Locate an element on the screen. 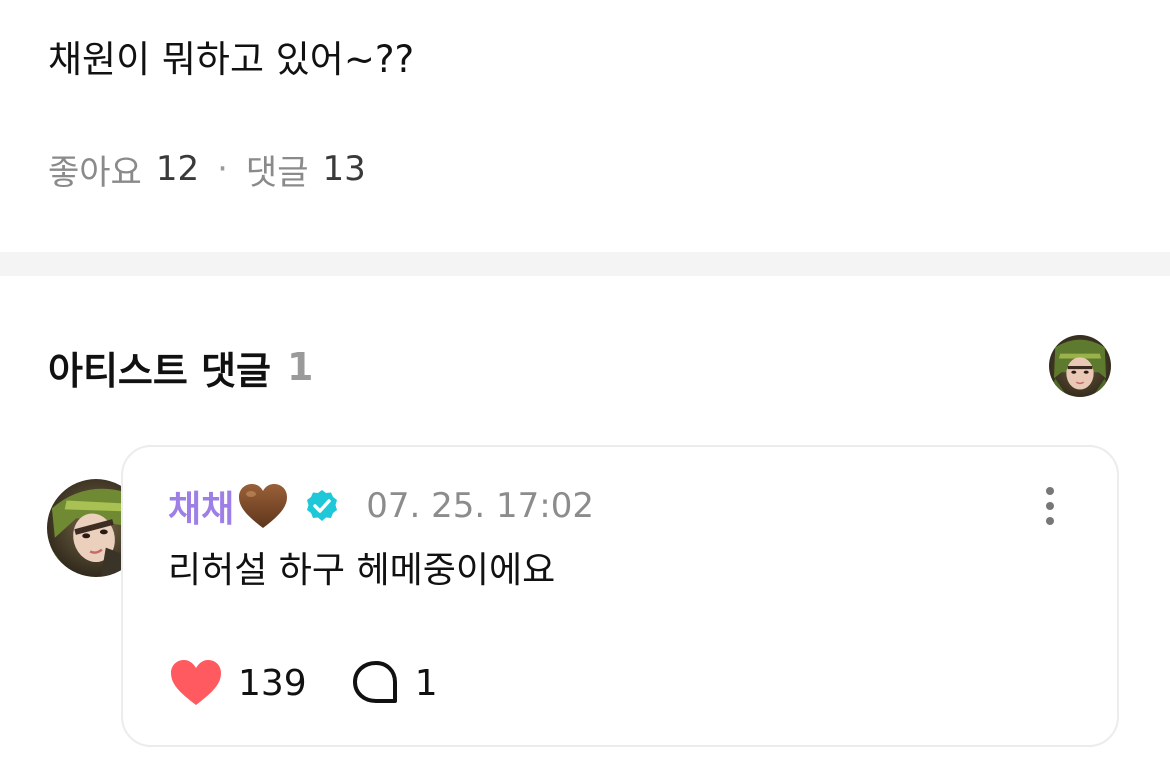 The image size is (1170, 780). post-stats: 좋아요 12 · 댓글 13 is located at coordinates (207, 169).